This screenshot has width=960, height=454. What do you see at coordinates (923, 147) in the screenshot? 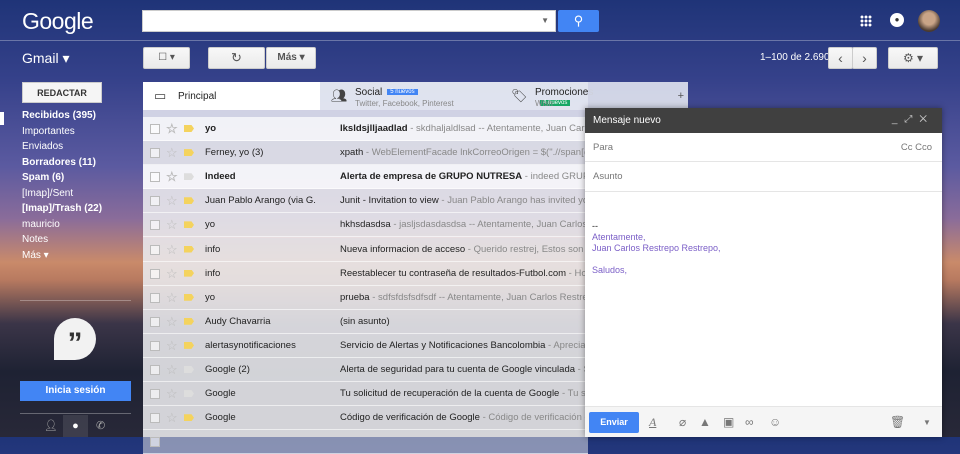
I see `bcc-link: Cco` at bounding box center [923, 147].